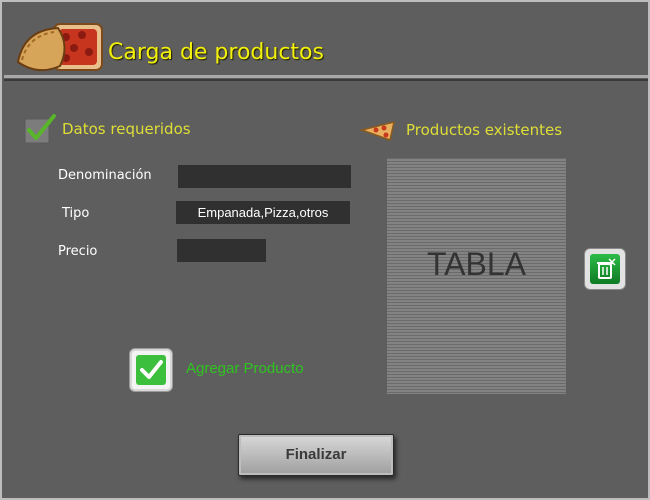 The width and height of the screenshot is (650, 500). I want to click on delete-product-button, so click(605, 269).